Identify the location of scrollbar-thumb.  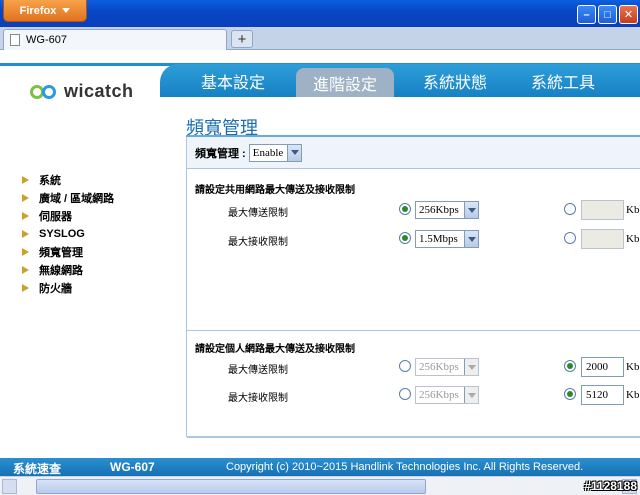
(231, 486).